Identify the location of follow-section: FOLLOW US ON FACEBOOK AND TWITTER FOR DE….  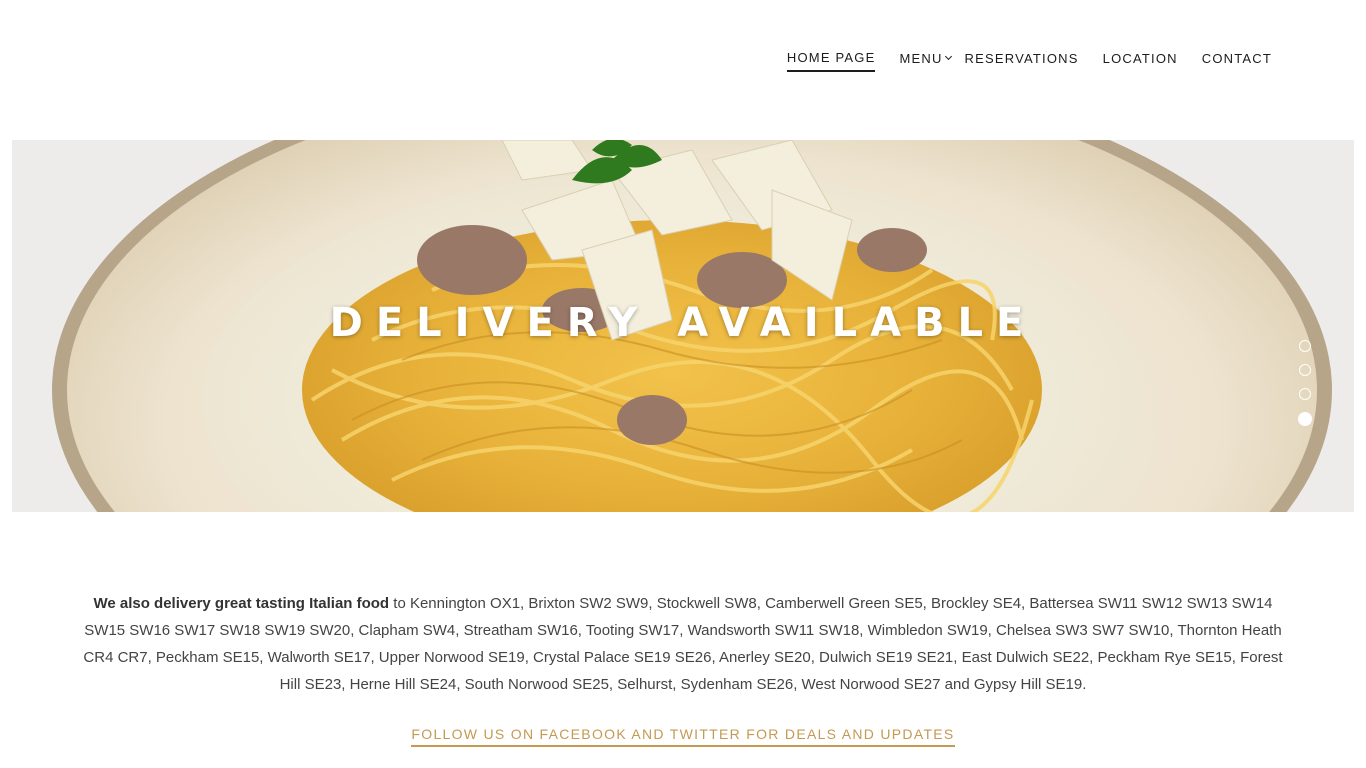
(683, 736).